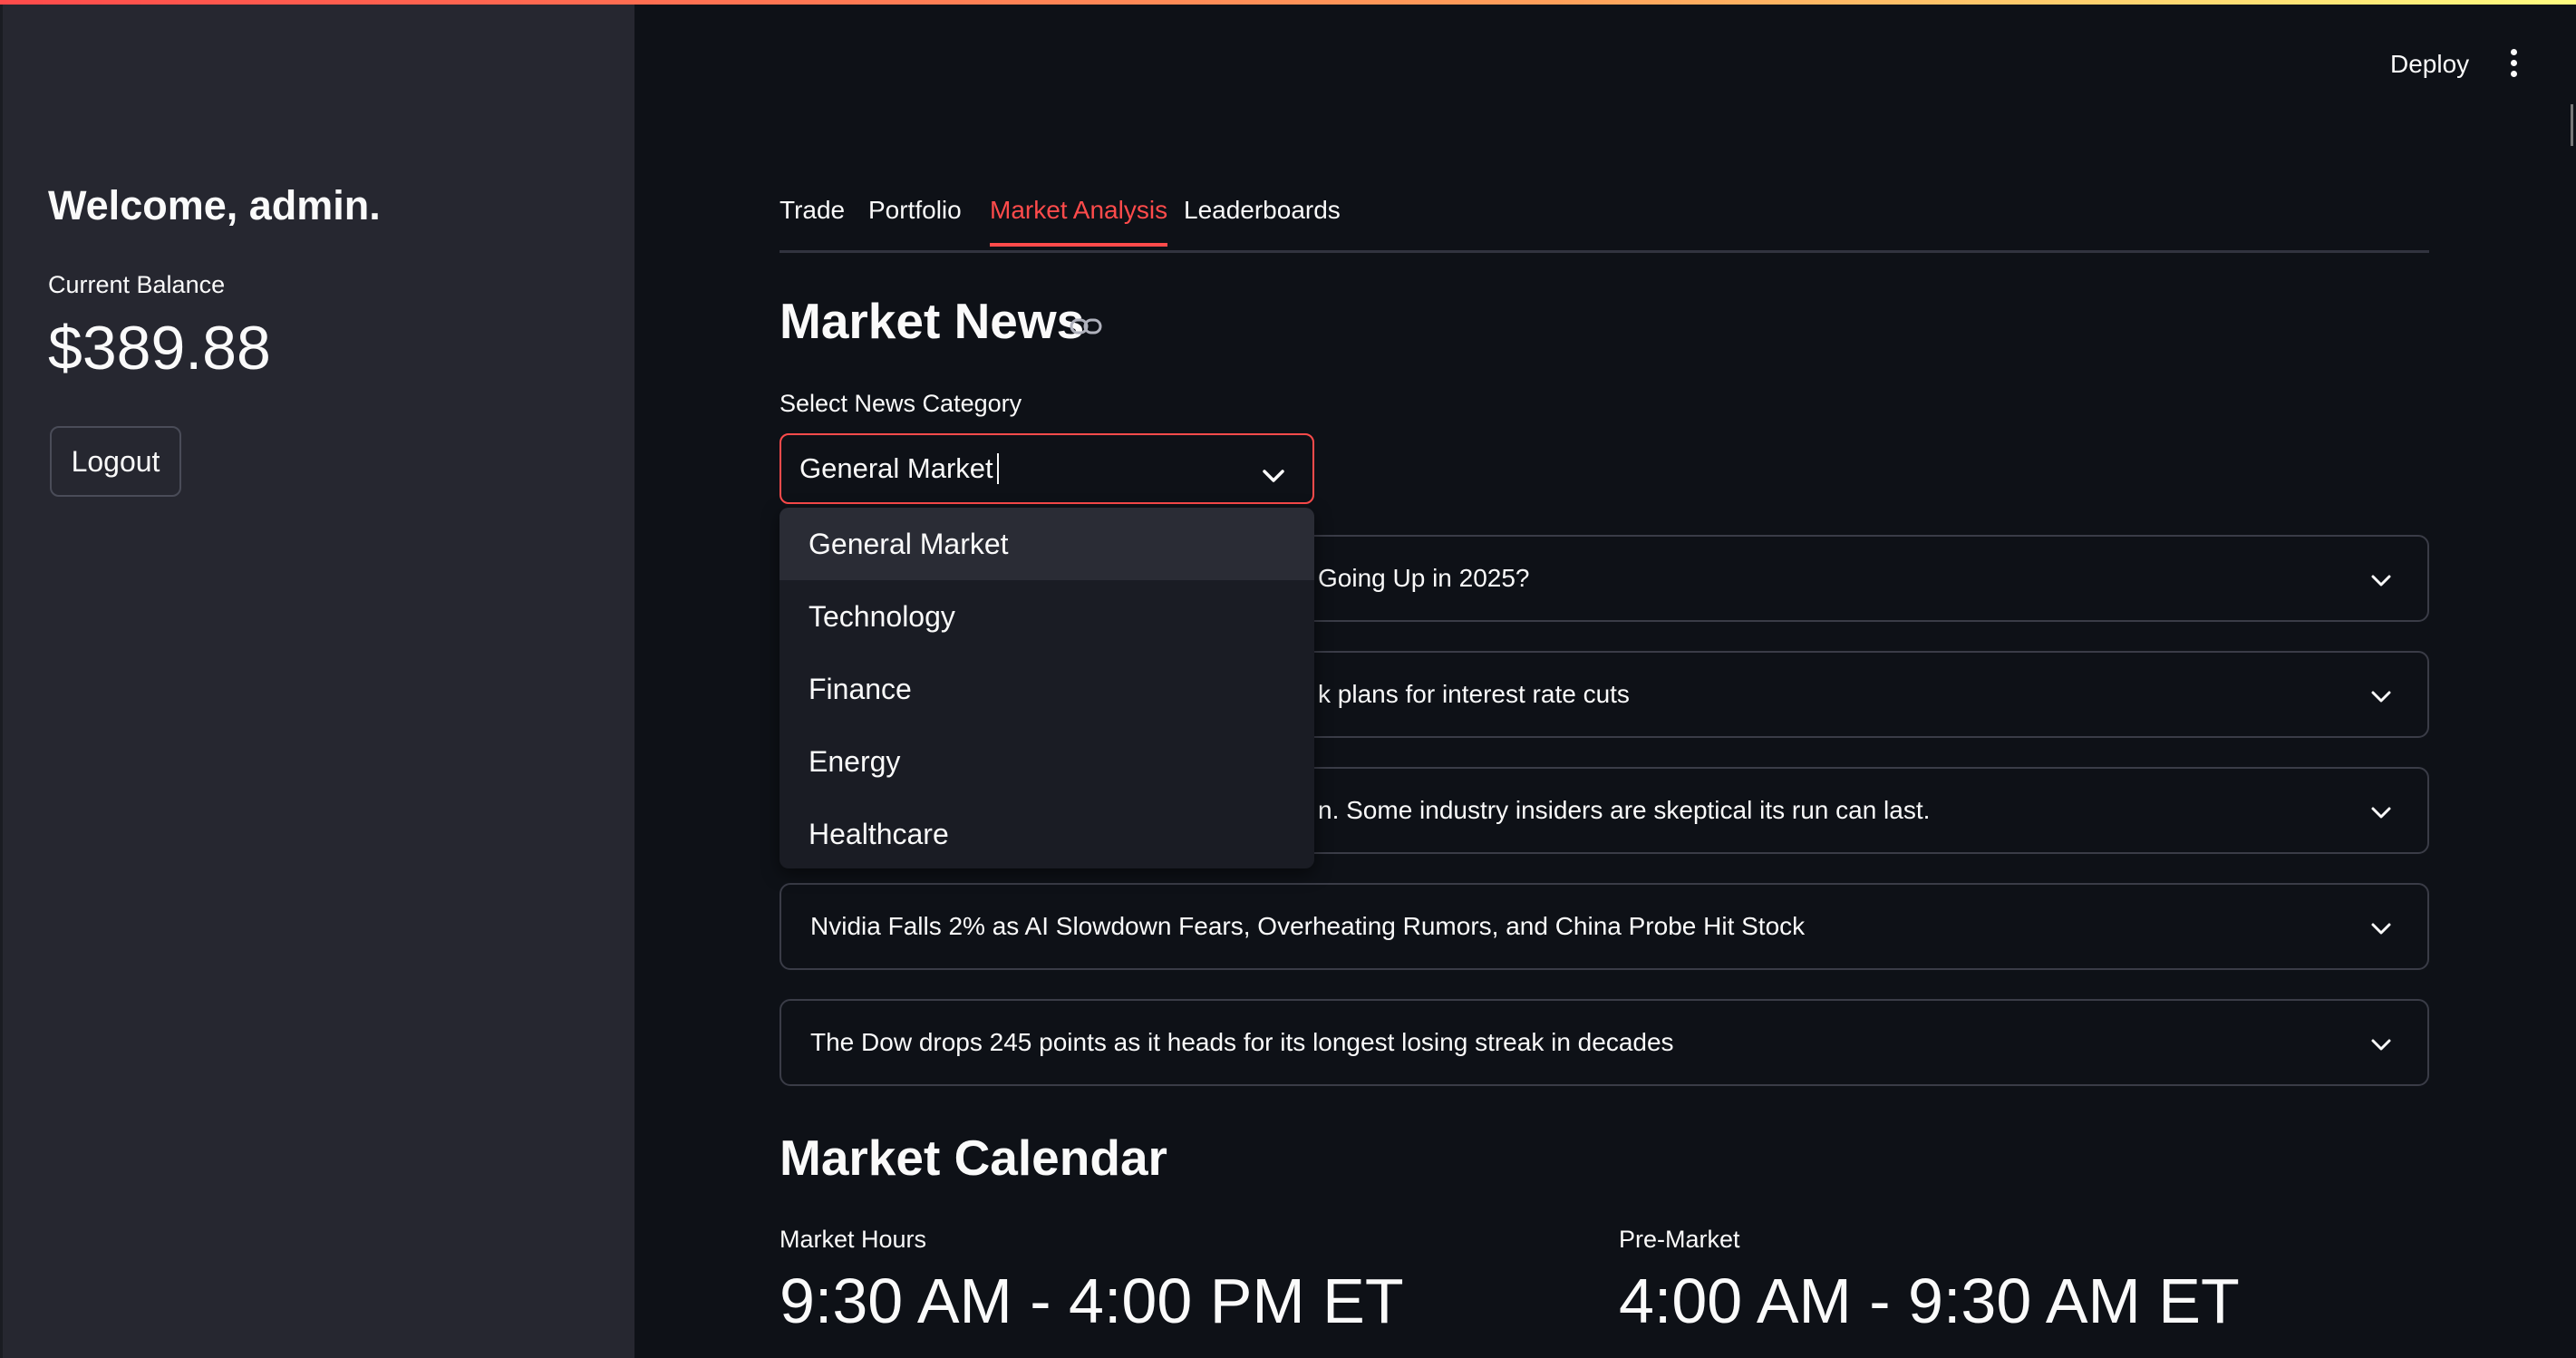 This screenshot has width=2576, height=1358. What do you see at coordinates (853, 1239) in the screenshot?
I see `market-hours-label: Market Hours` at bounding box center [853, 1239].